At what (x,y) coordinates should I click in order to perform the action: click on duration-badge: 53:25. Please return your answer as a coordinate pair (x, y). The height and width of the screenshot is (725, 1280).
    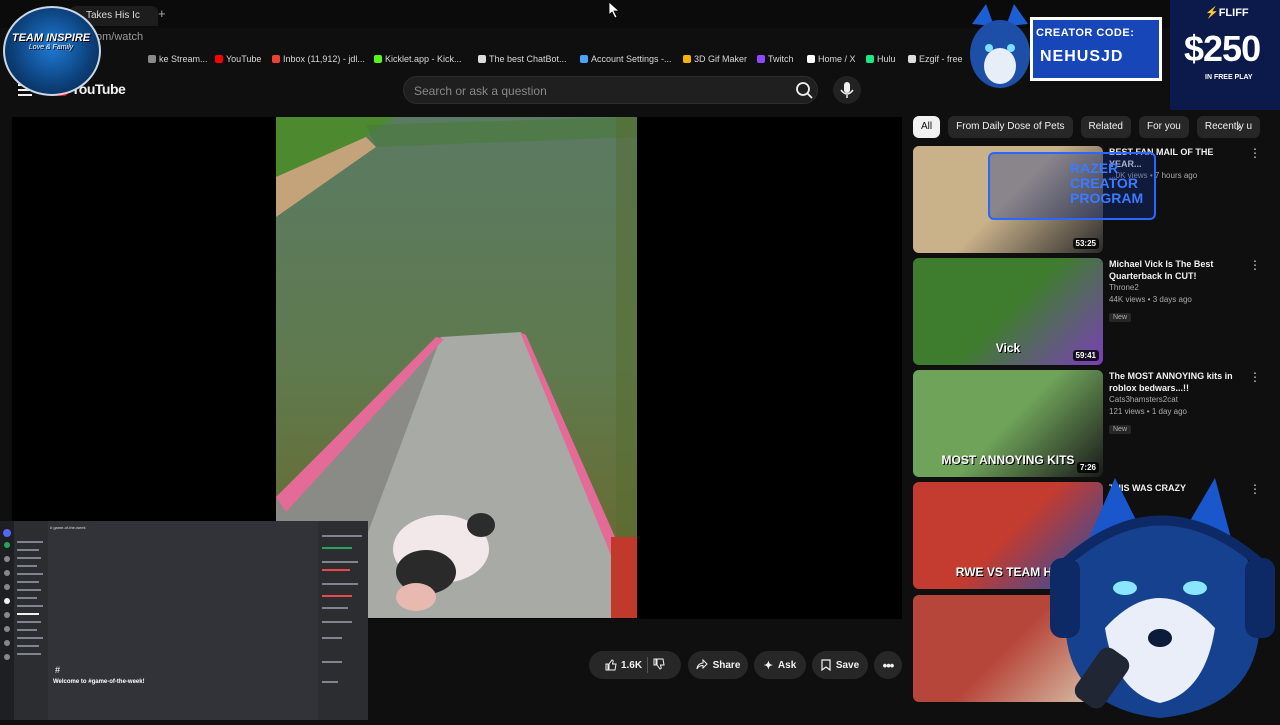
    Looking at the image, I should click on (1085, 243).